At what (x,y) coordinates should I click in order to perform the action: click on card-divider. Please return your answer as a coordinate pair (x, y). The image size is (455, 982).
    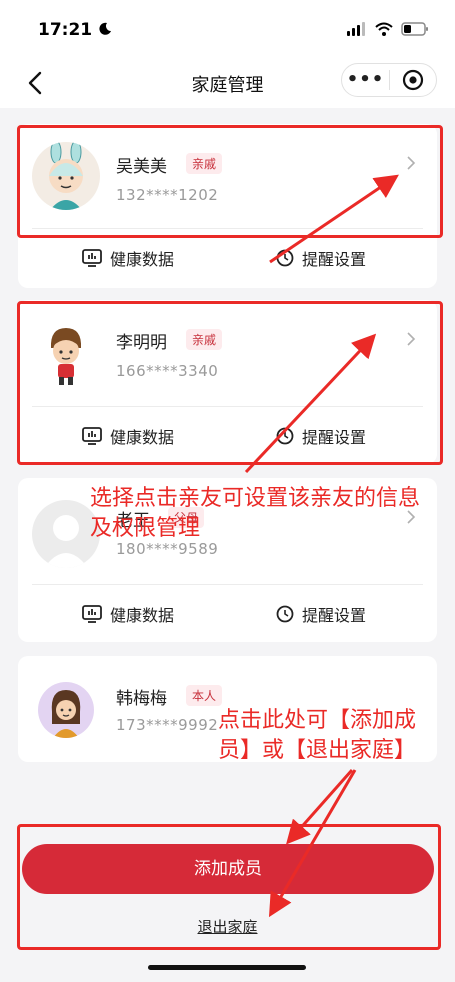
    Looking at the image, I should click on (227, 584).